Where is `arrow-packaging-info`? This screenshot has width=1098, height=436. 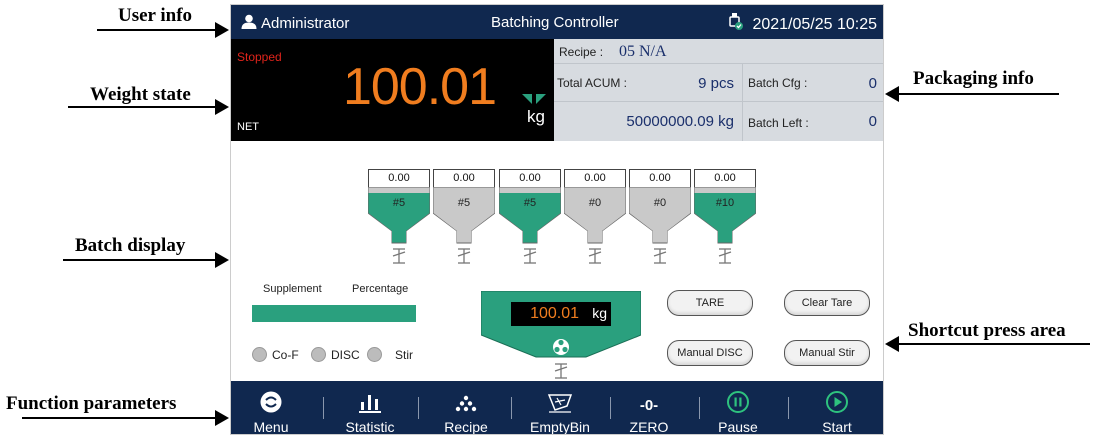 arrow-packaging-info is located at coordinates (972, 94).